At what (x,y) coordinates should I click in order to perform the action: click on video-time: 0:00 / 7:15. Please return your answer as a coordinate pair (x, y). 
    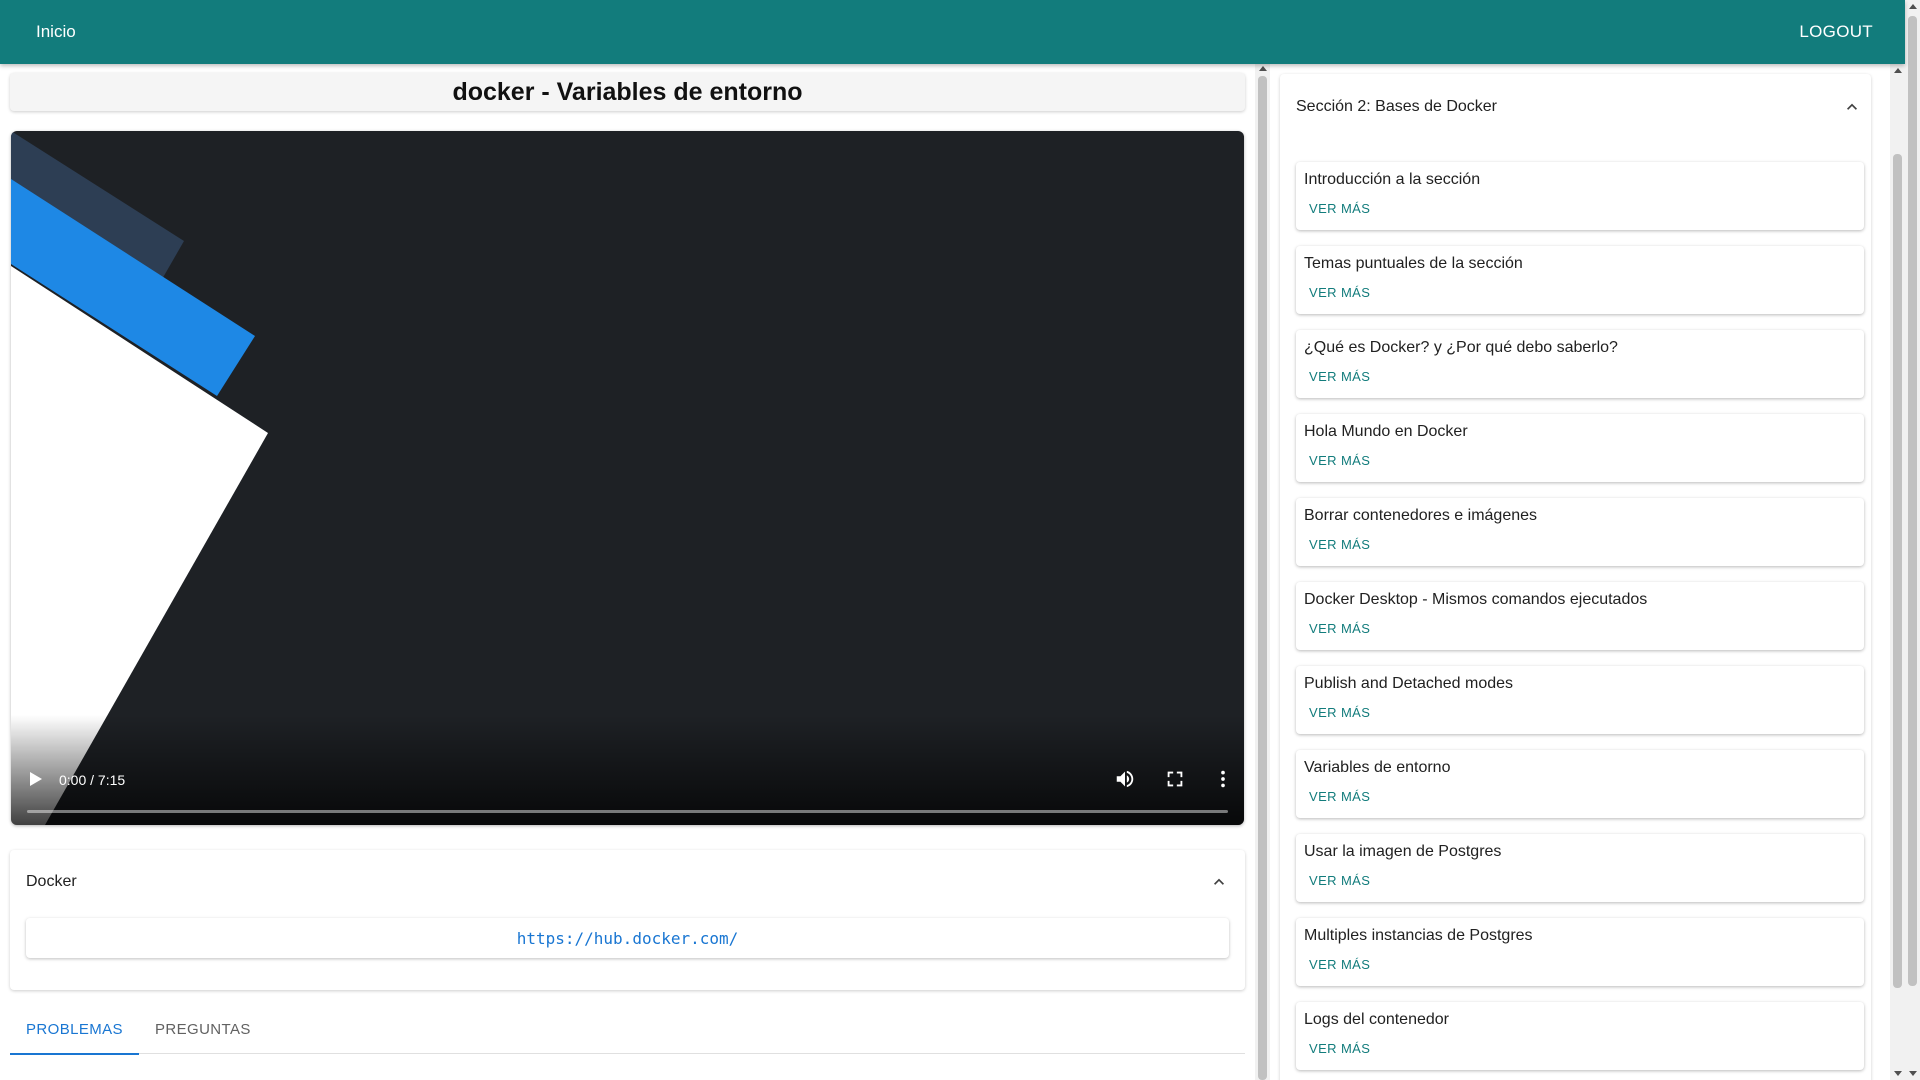
    Looking at the image, I should click on (92, 780).